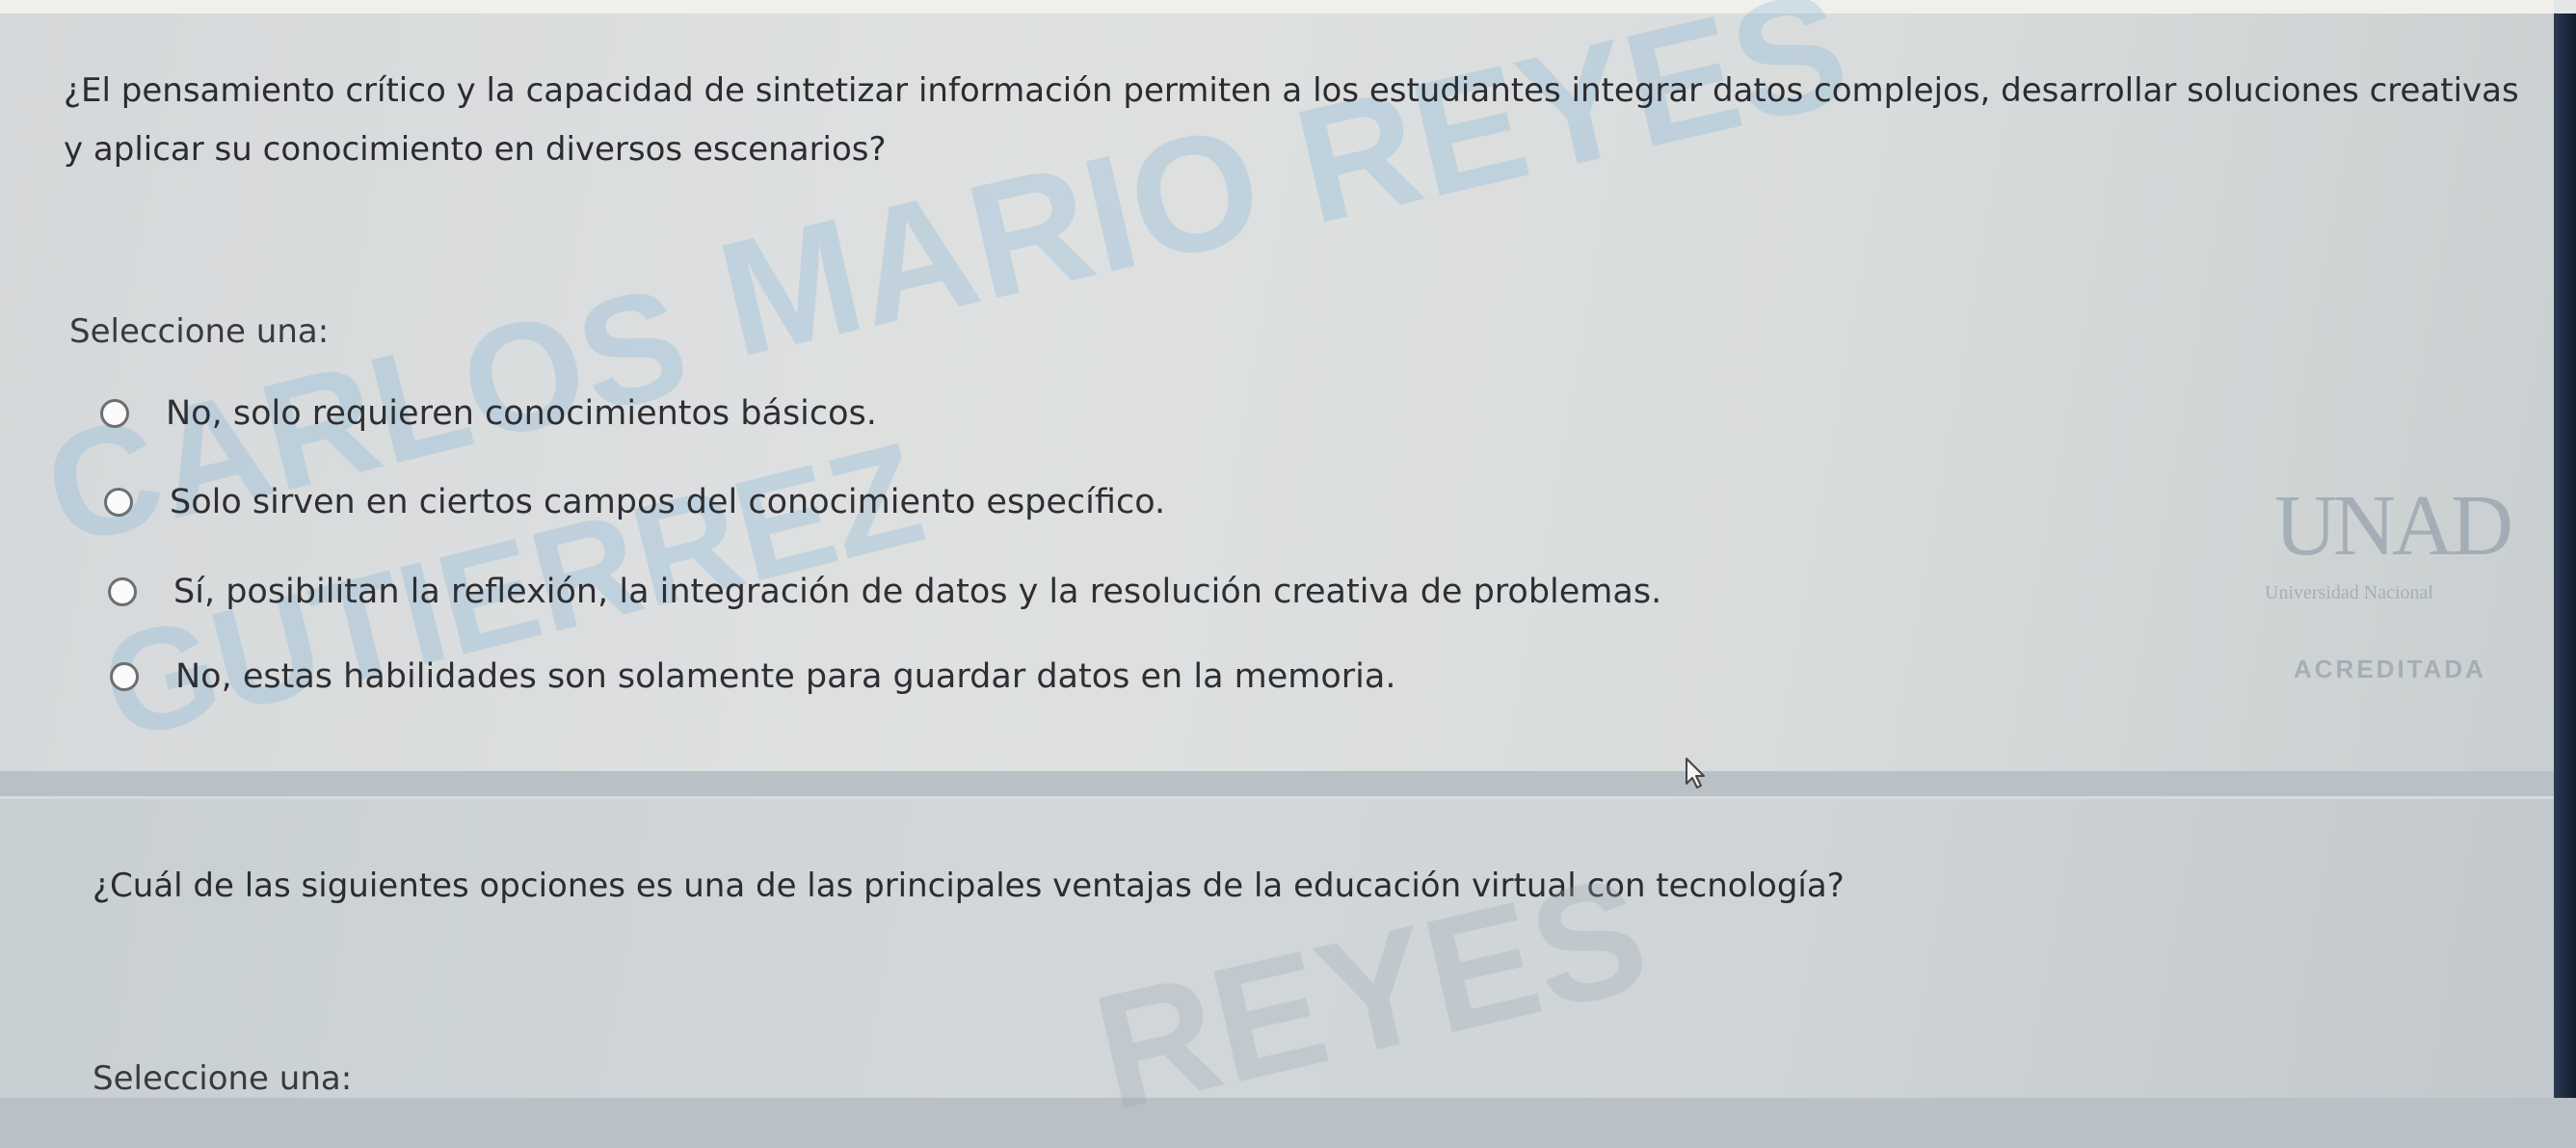  I want to click on university-name: Universidad Nacional, so click(2349, 592).